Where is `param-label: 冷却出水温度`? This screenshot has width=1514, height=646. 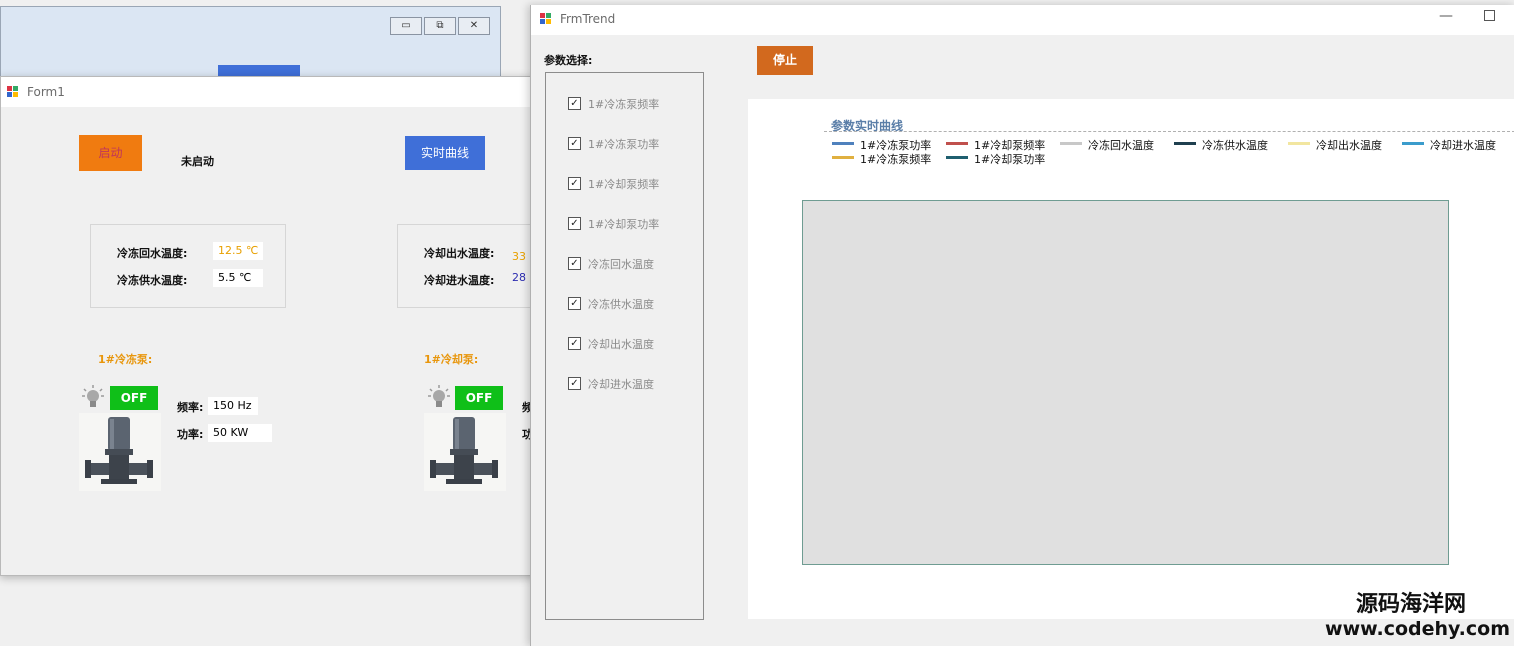 param-label: 冷却出水温度 is located at coordinates (621, 344).